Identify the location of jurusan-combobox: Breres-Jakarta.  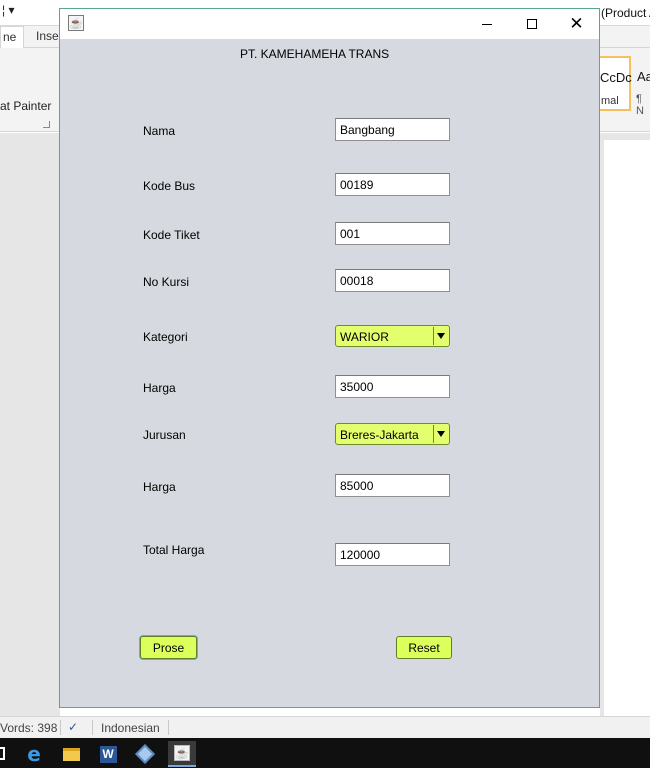
(392, 434).